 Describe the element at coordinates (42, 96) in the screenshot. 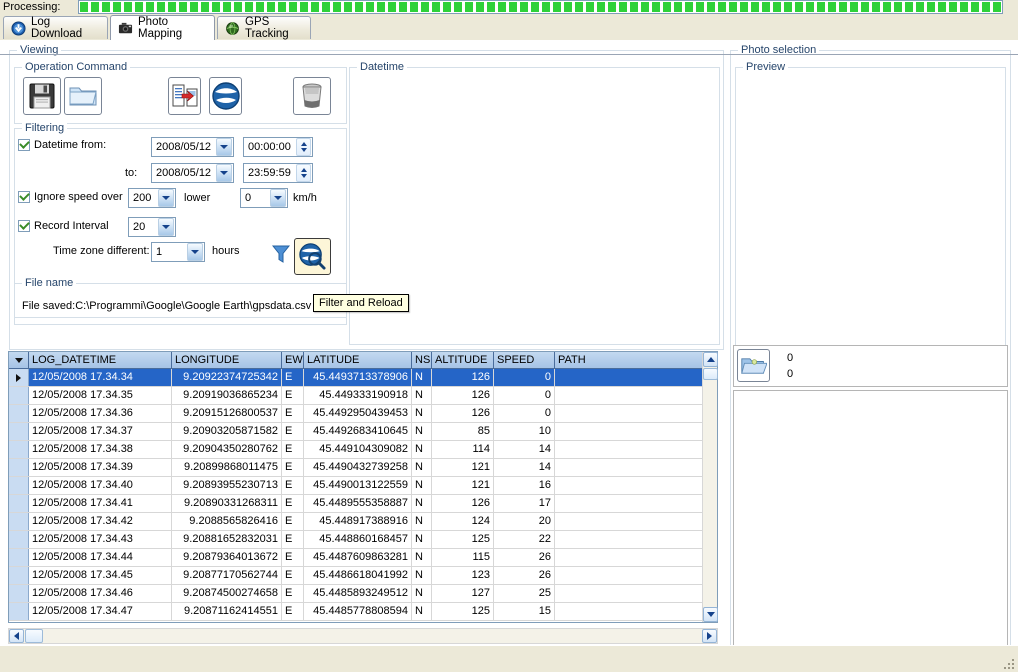

I see `save-button` at that location.